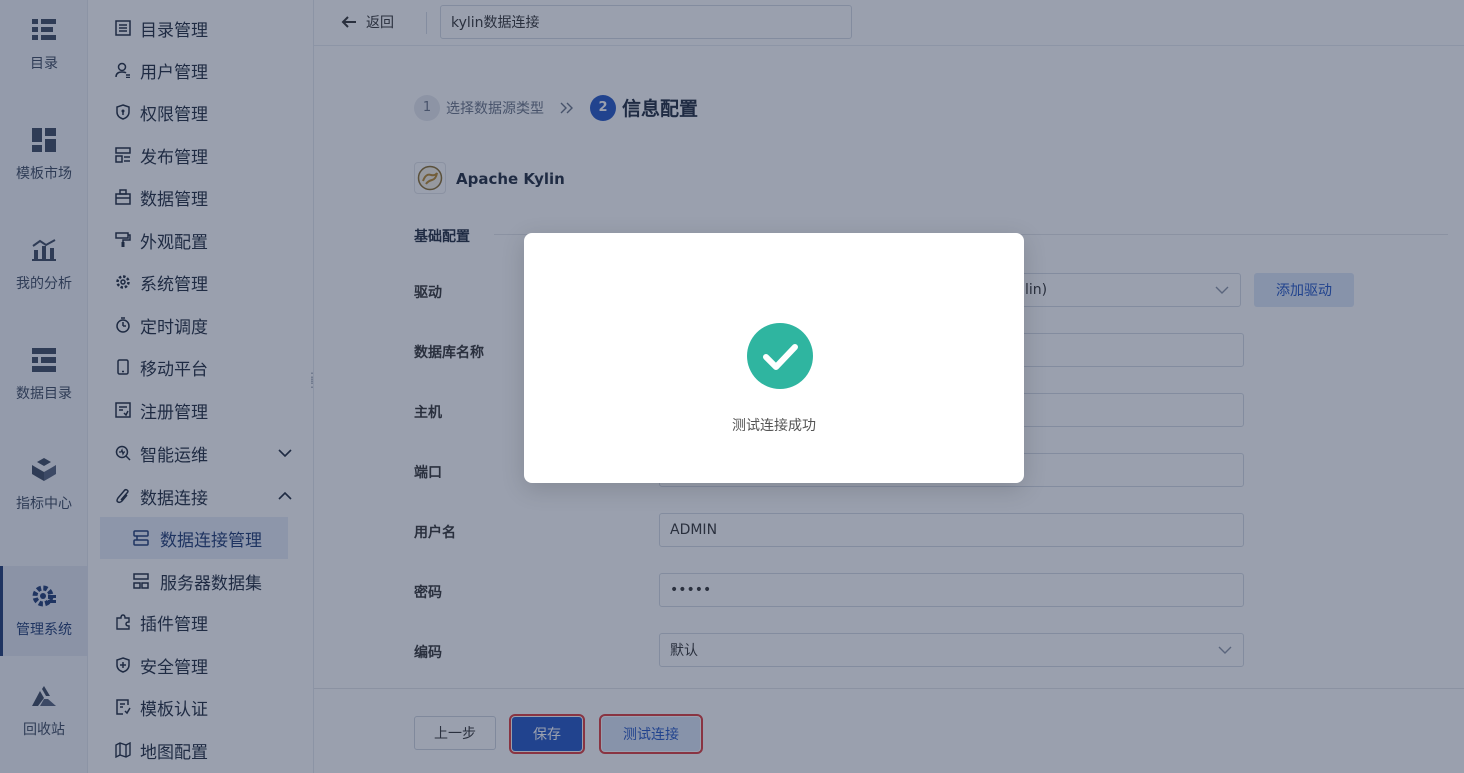 The image size is (1464, 773). Describe the element at coordinates (780, 356) in the screenshot. I see `success-check-icon` at that location.